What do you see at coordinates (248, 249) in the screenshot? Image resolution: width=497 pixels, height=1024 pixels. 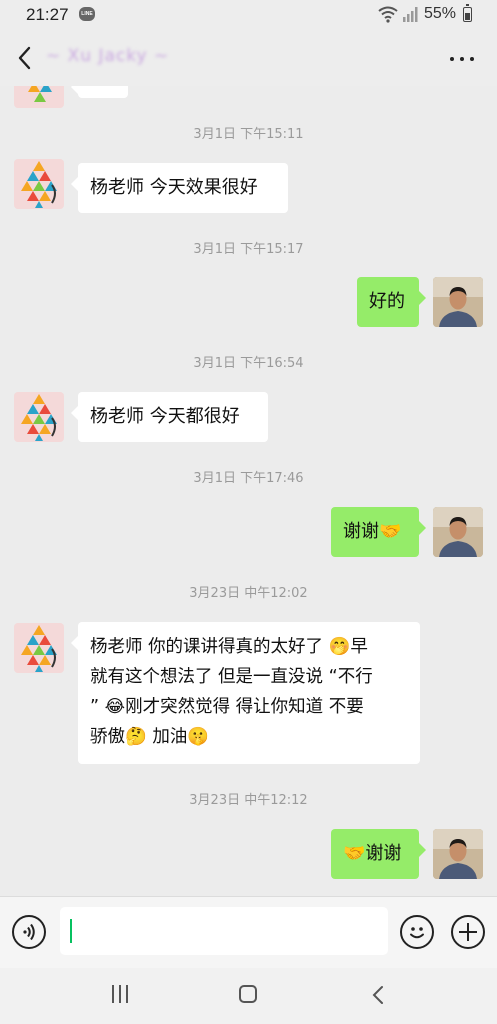 I see `message-timestamp: 3月1日 下午15:17` at bounding box center [248, 249].